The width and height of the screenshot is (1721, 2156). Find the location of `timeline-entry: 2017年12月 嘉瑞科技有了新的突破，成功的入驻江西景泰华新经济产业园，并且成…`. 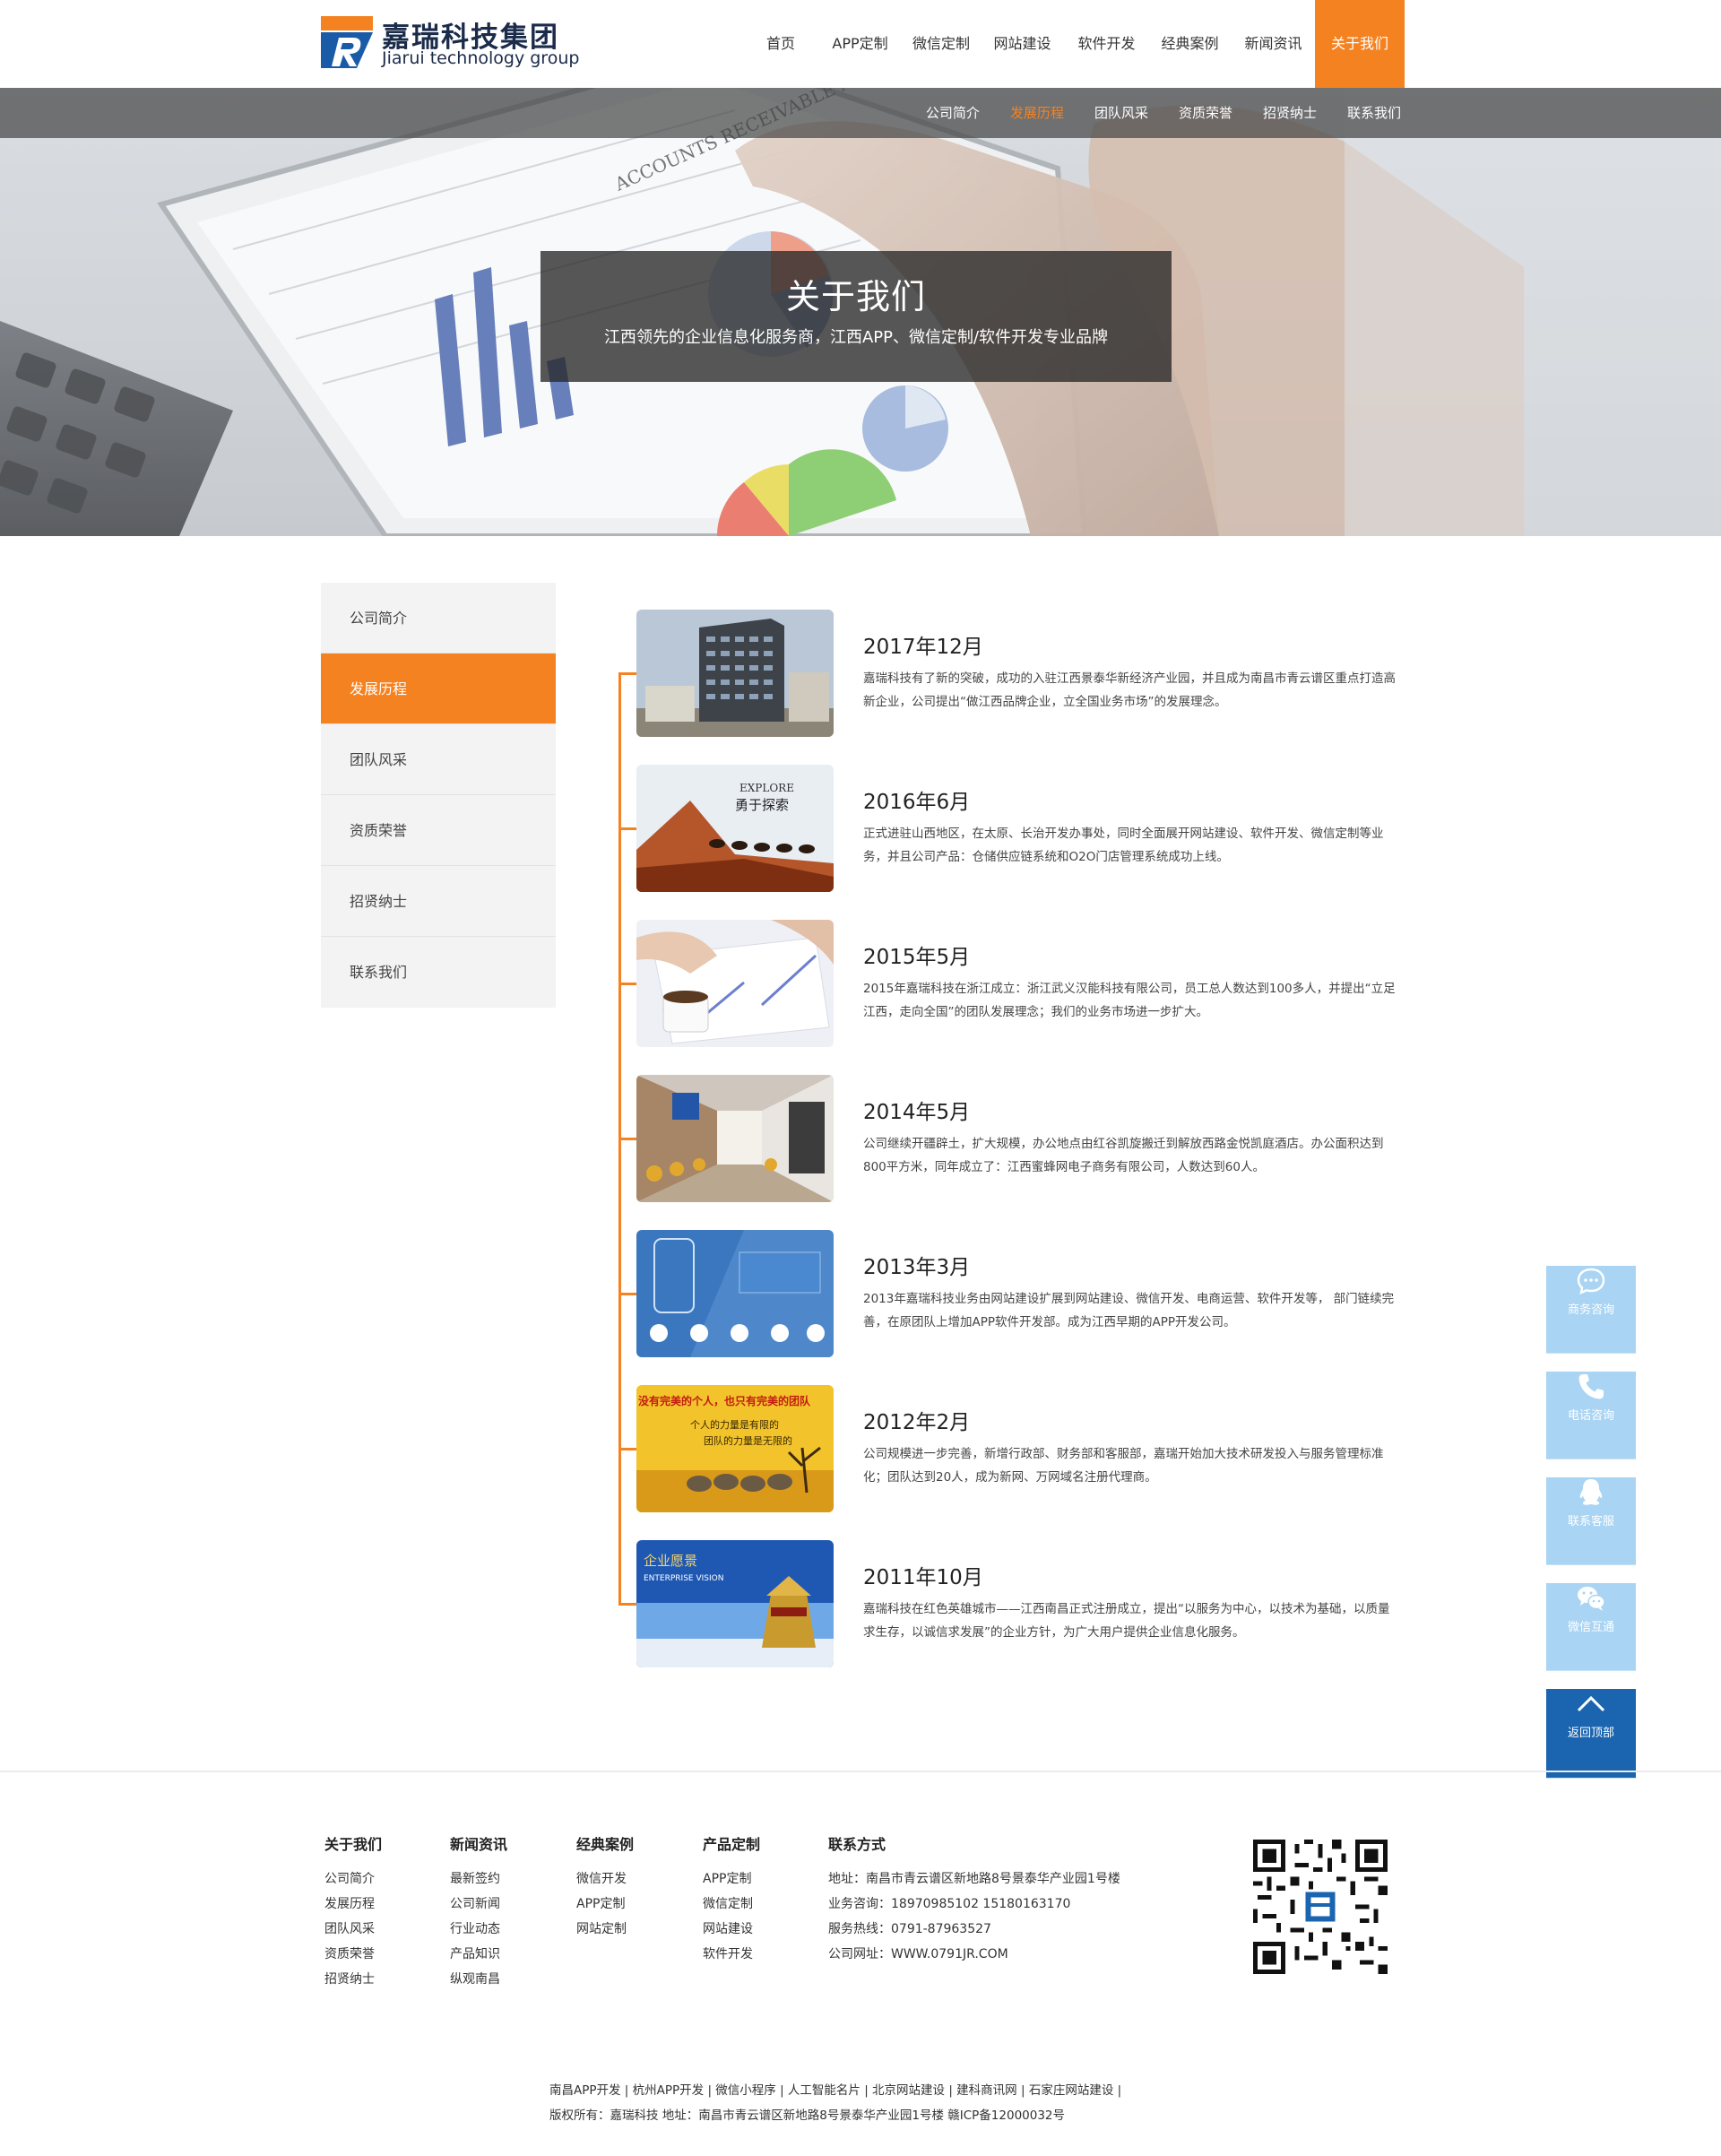

timeline-entry: 2017年12月 嘉瑞科技有了新的突破，成功的入驻江西景泰华新经济产业园，并且成… is located at coordinates (1004, 673).